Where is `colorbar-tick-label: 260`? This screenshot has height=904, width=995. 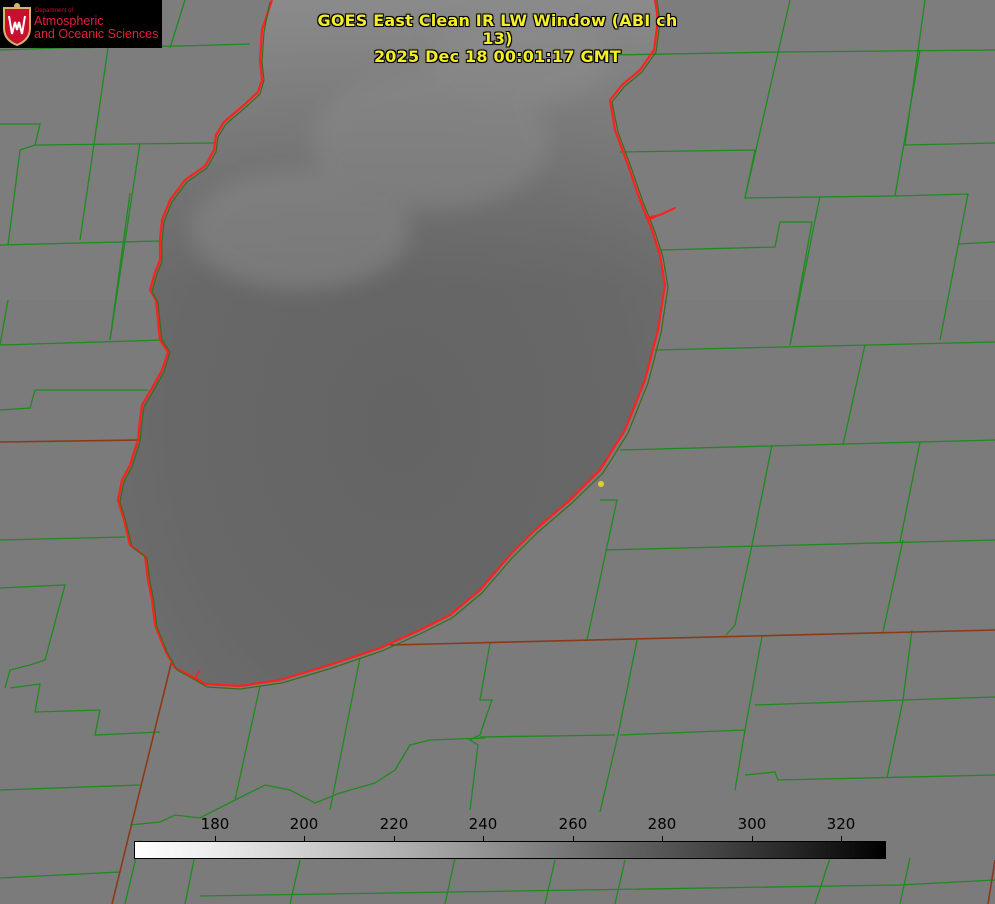 colorbar-tick-label: 260 is located at coordinates (573, 824).